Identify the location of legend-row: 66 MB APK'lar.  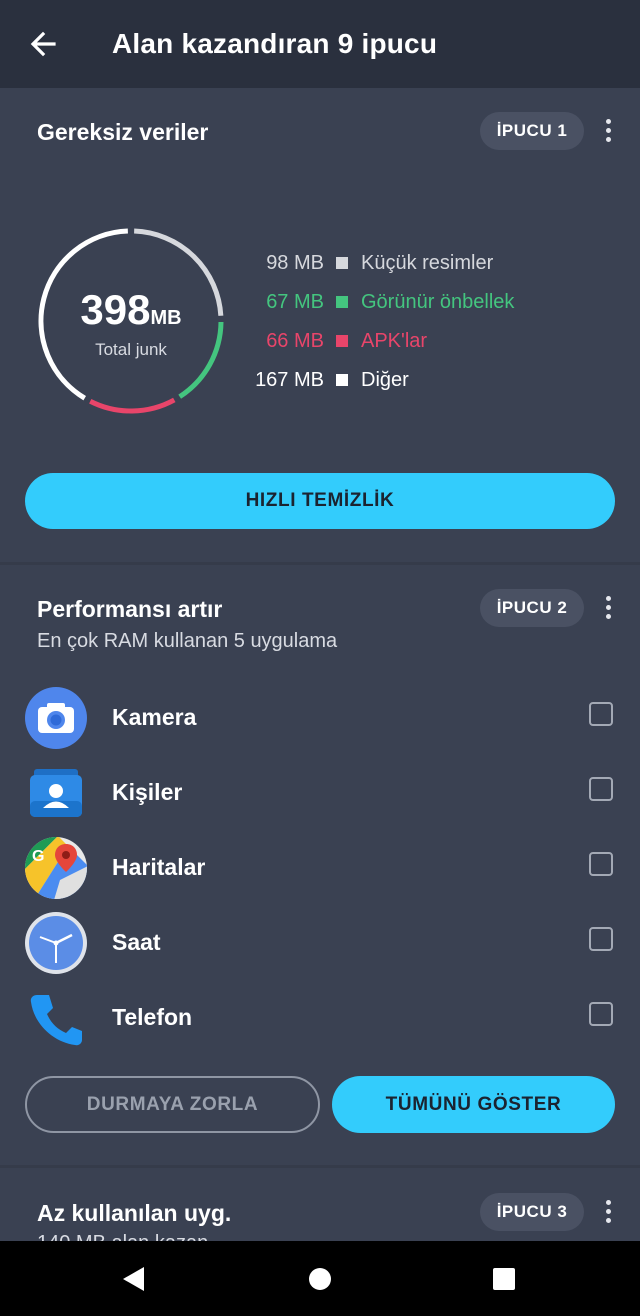
(410, 341).